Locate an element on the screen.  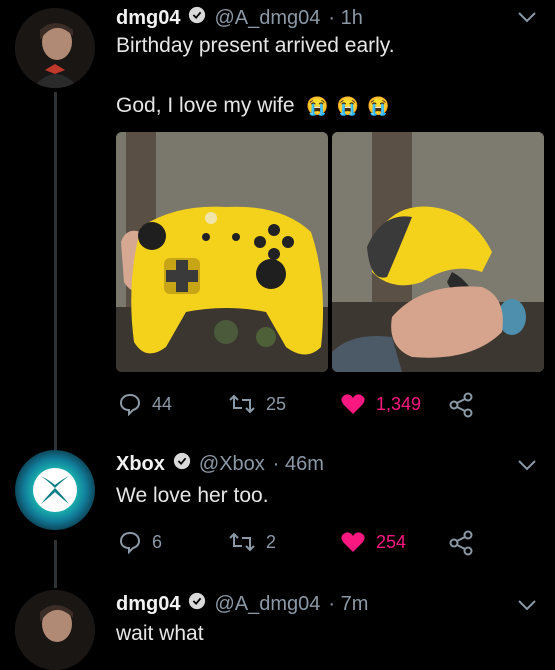
timestamp: · 1h is located at coordinates (345, 18).